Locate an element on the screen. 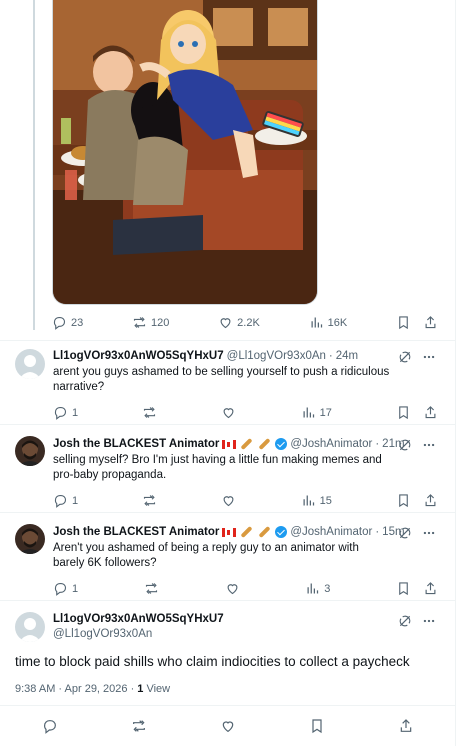 The image size is (456, 746). focused-post: Ll1ogVOr93x0AnWO5SqYHxU7 @Ll1ogVOr93x0An is located at coordinates (228, 621).